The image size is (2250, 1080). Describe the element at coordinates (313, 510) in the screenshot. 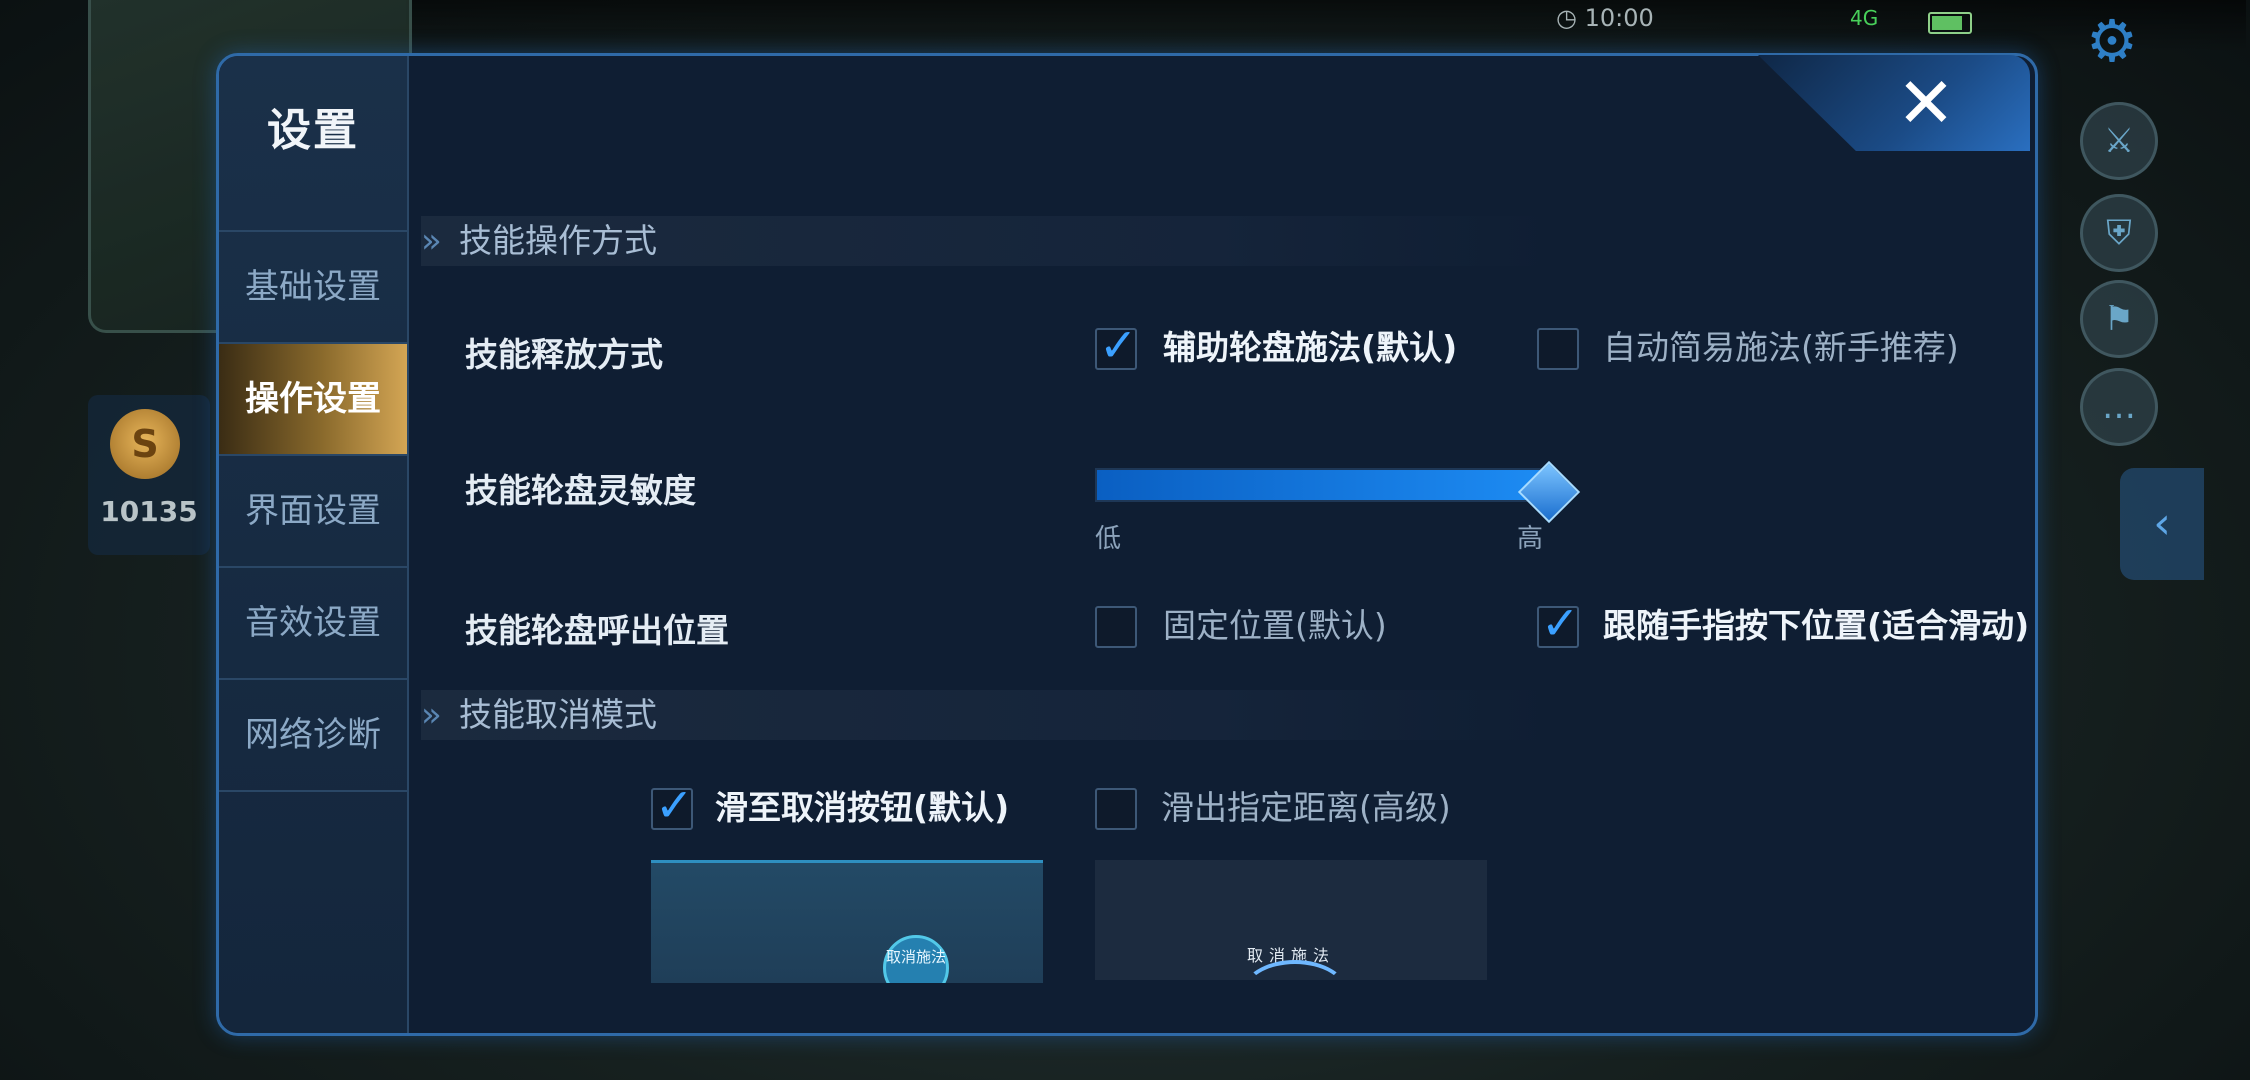

I see `nav-interface-settings: 界面设置` at that location.